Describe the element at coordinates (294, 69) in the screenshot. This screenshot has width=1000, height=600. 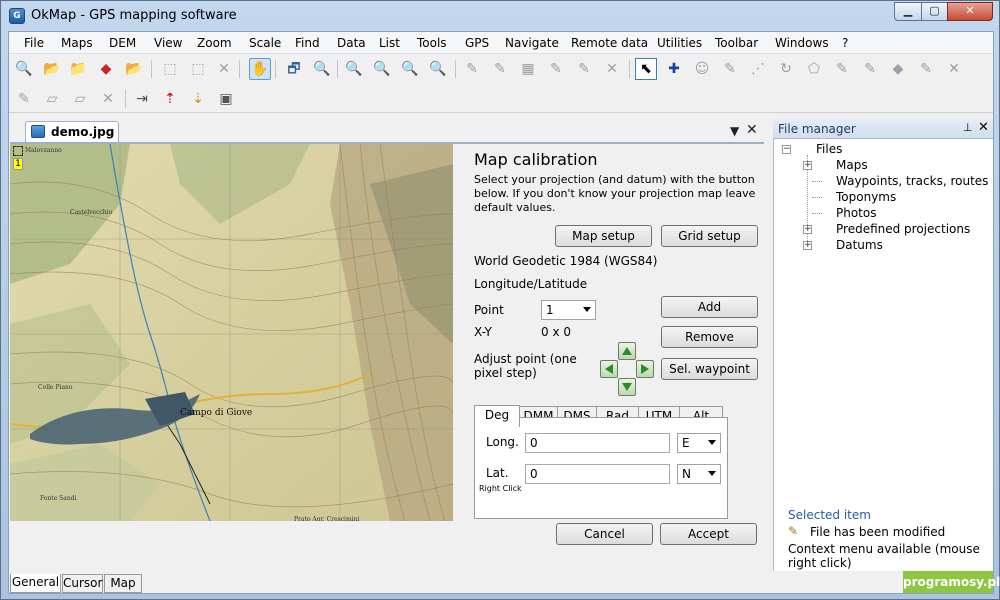
I see `map-overview-icon: 🗗` at that location.